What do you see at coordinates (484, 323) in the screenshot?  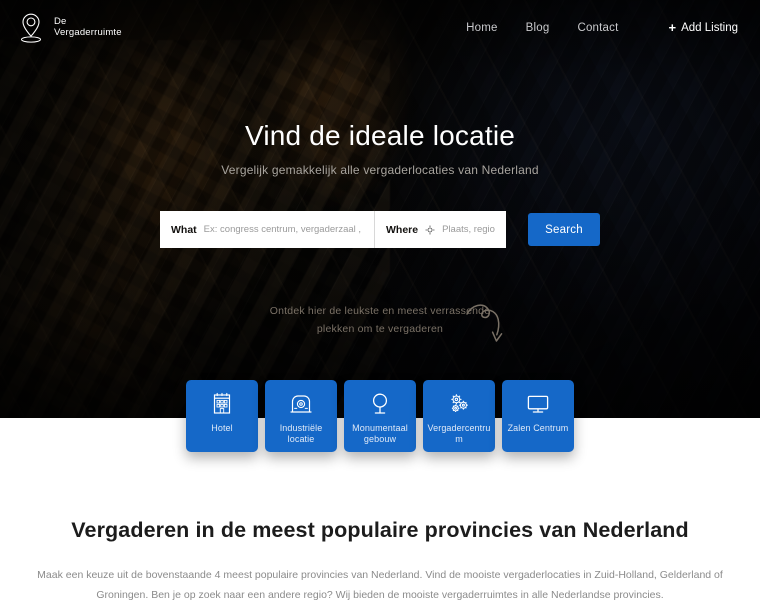 I see `curved-arrow-icon` at bounding box center [484, 323].